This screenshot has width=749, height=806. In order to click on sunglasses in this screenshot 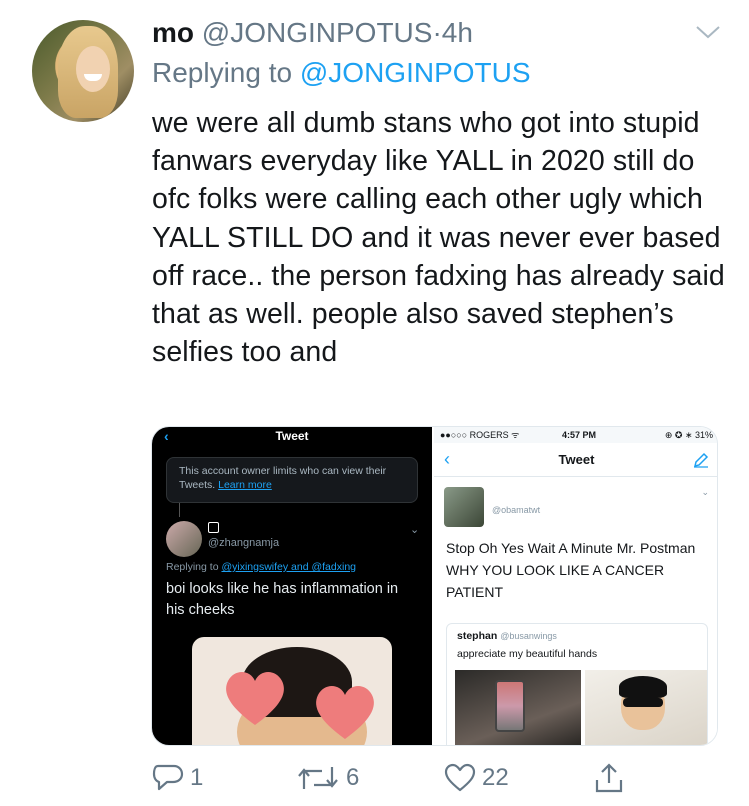, I will do `click(643, 702)`.